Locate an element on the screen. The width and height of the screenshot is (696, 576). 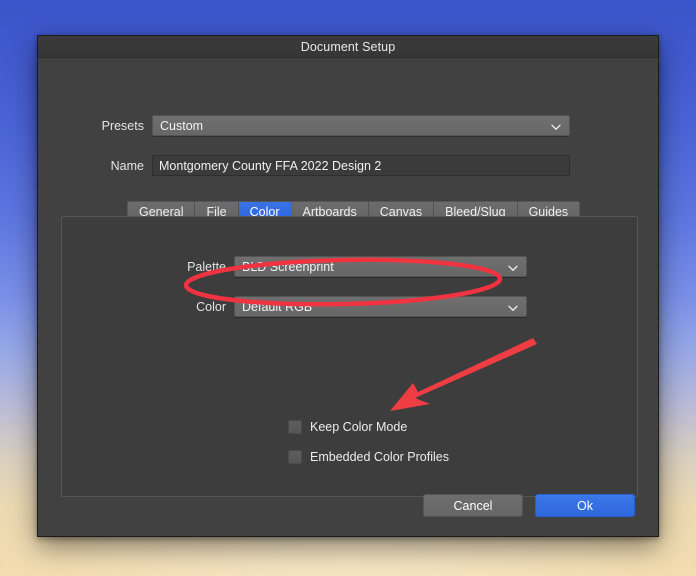
name-input: Montgomery County FFA 2022 Design 2 is located at coordinates (361, 165).